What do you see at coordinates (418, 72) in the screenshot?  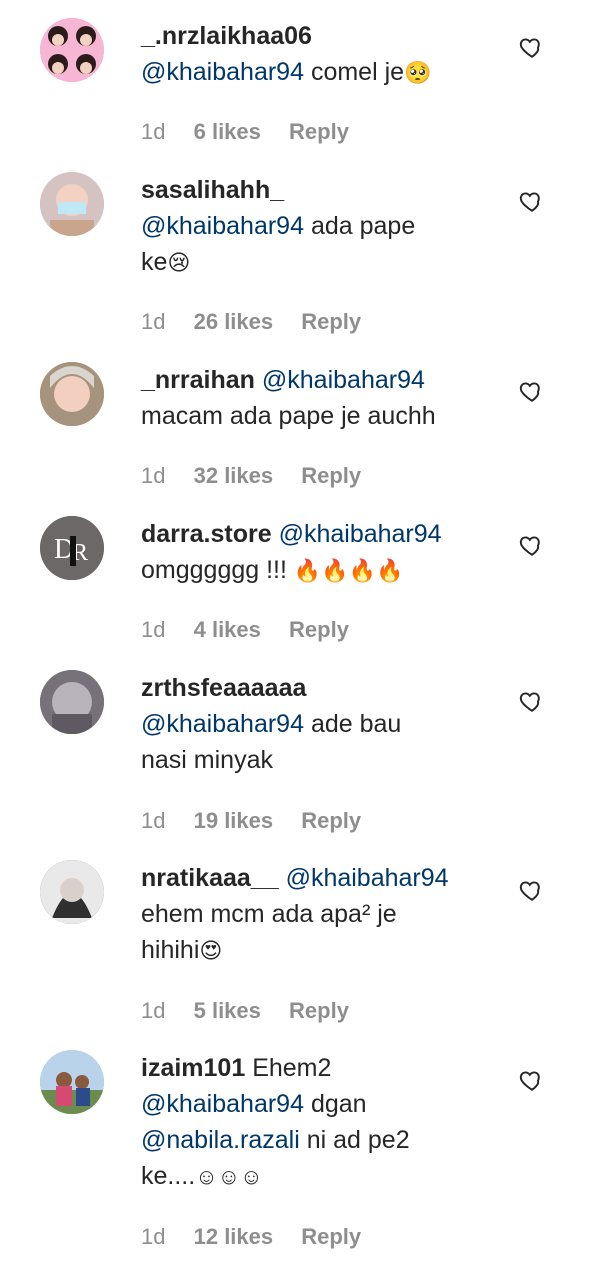 I see `emoji: 🥺` at bounding box center [418, 72].